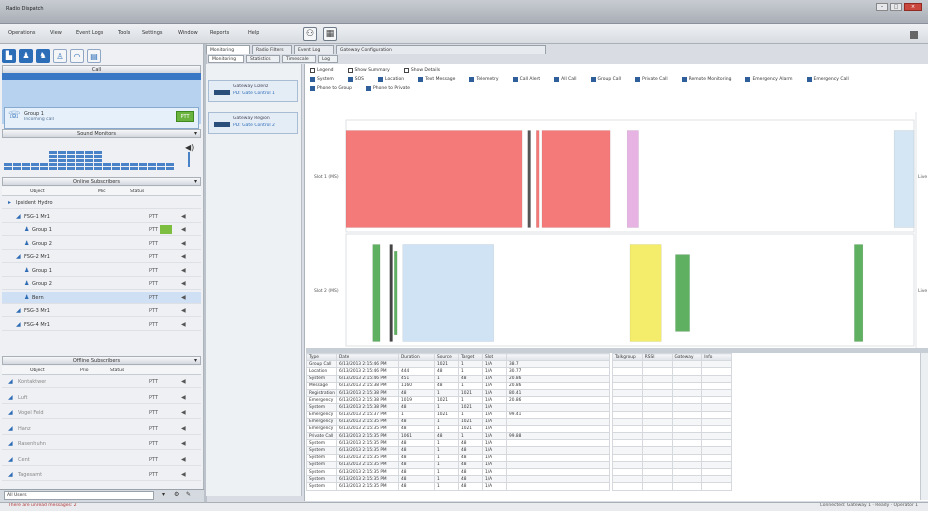 This screenshot has height=511, width=928. I want to click on tab-monitoring: Monitoring, so click(228, 49).